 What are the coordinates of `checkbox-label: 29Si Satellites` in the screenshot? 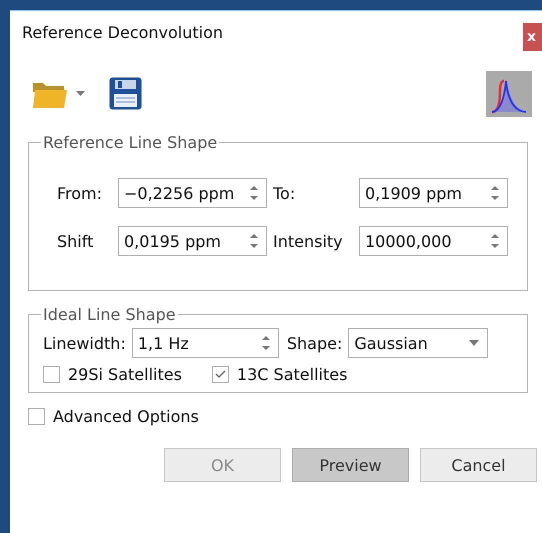 It's located at (125, 374).